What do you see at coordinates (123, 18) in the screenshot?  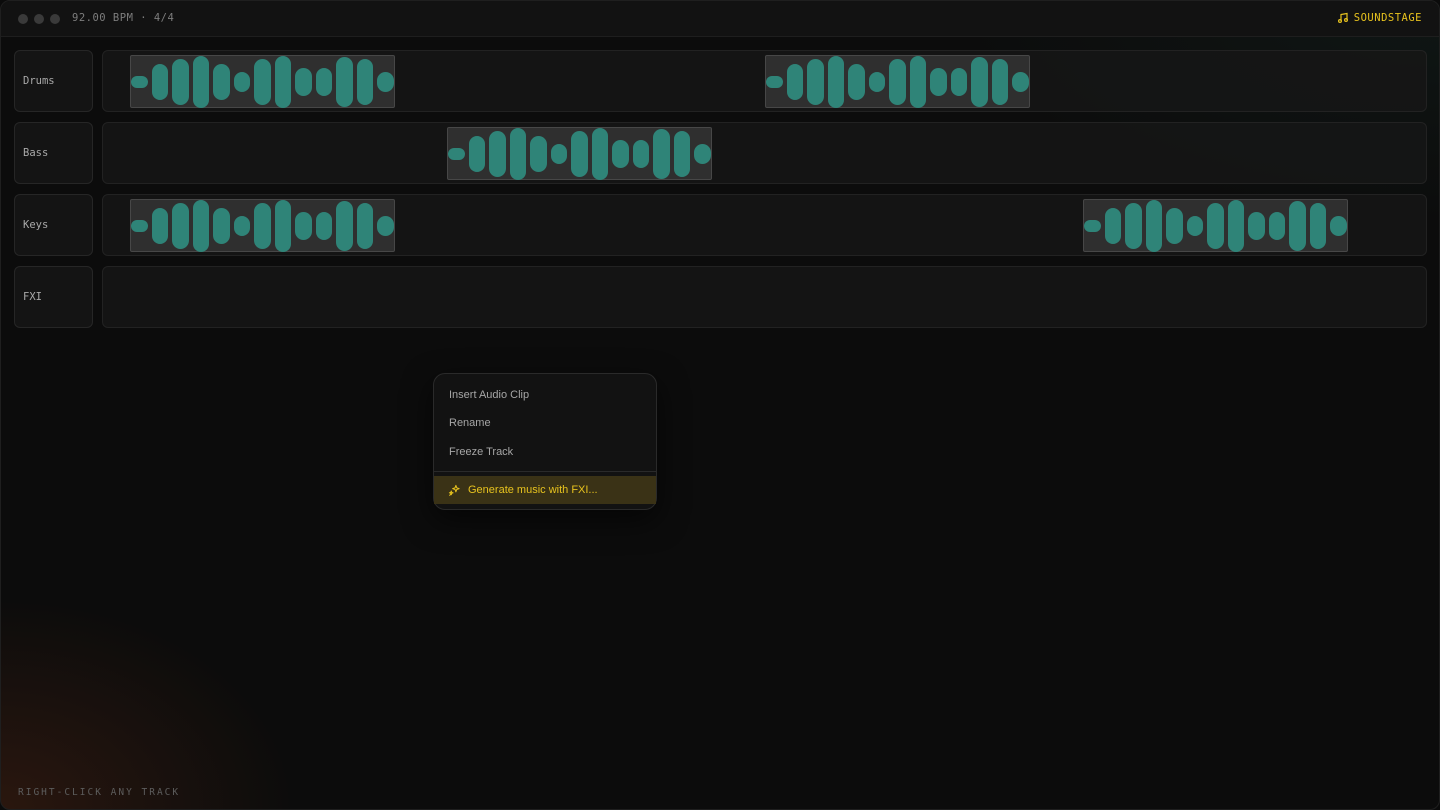 I see `tempo-meter-readout: 92.00 BPM · 4/4` at bounding box center [123, 18].